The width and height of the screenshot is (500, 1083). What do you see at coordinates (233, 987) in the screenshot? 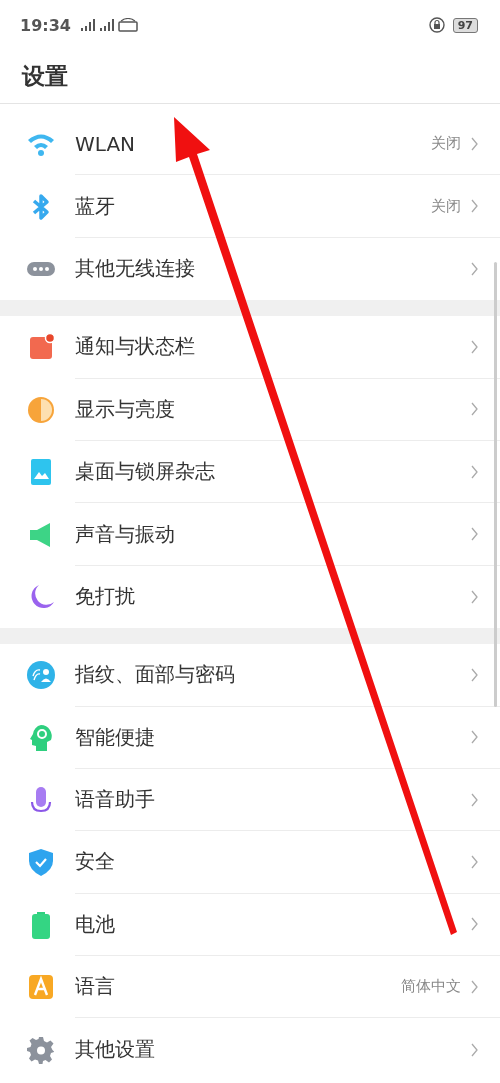
I see `setting-label: 语言` at bounding box center [233, 987].